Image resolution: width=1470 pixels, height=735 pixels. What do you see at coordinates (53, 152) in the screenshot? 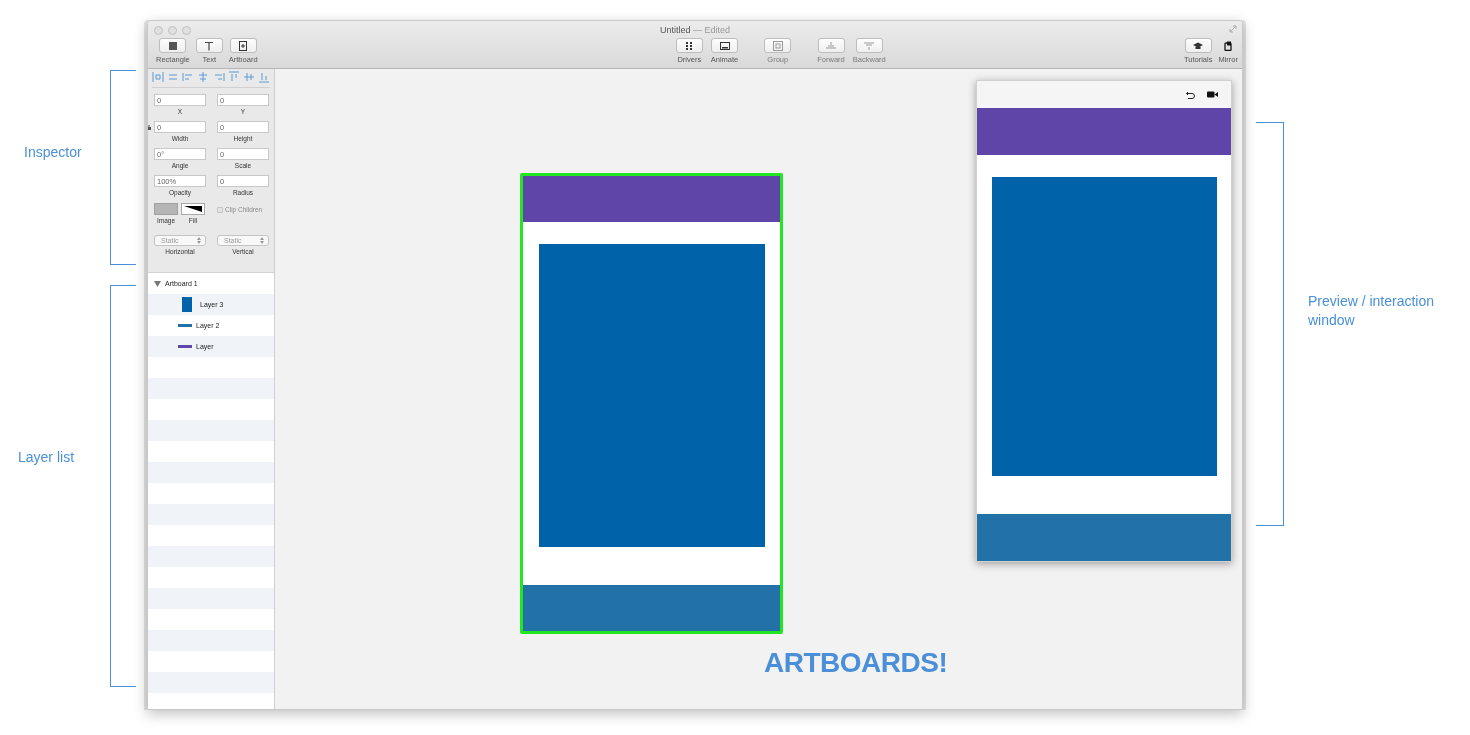
I see `annotation-label: Inspector` at bounding box center [53, 152].